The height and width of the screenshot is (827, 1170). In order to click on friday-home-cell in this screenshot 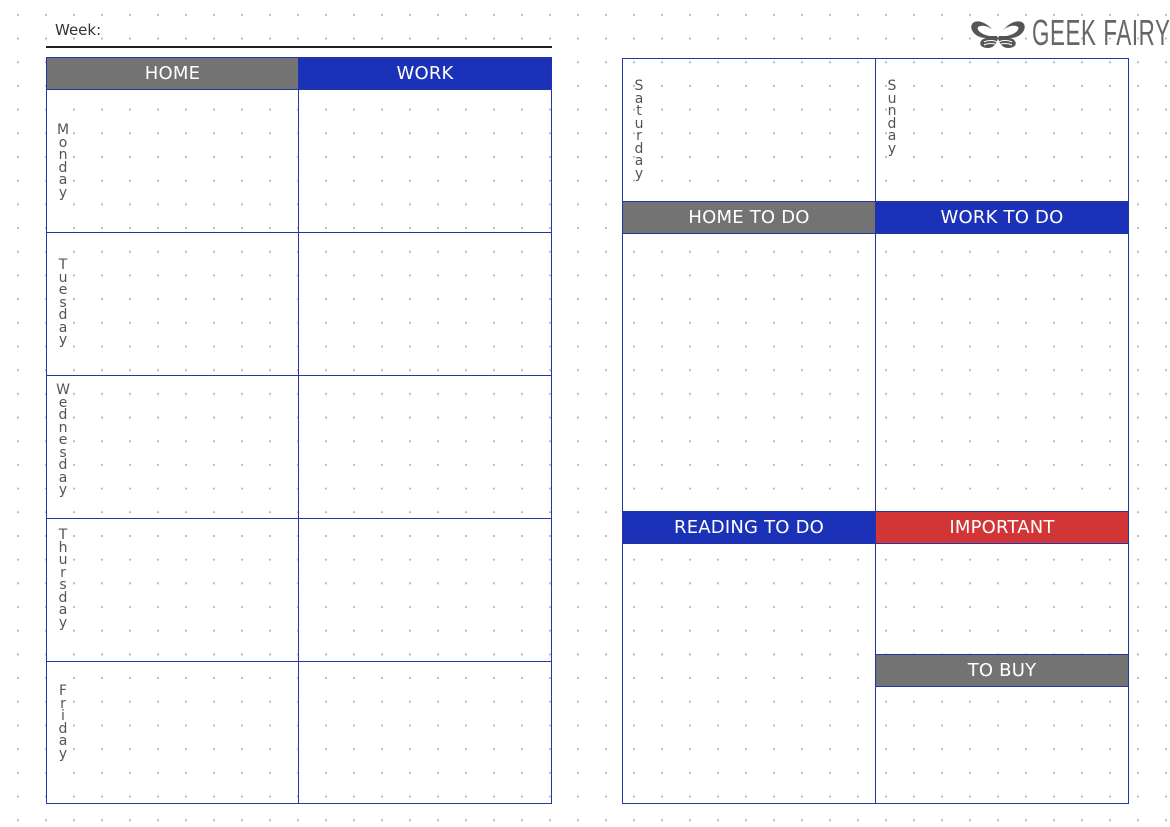, I will do `click(172, 732)`.